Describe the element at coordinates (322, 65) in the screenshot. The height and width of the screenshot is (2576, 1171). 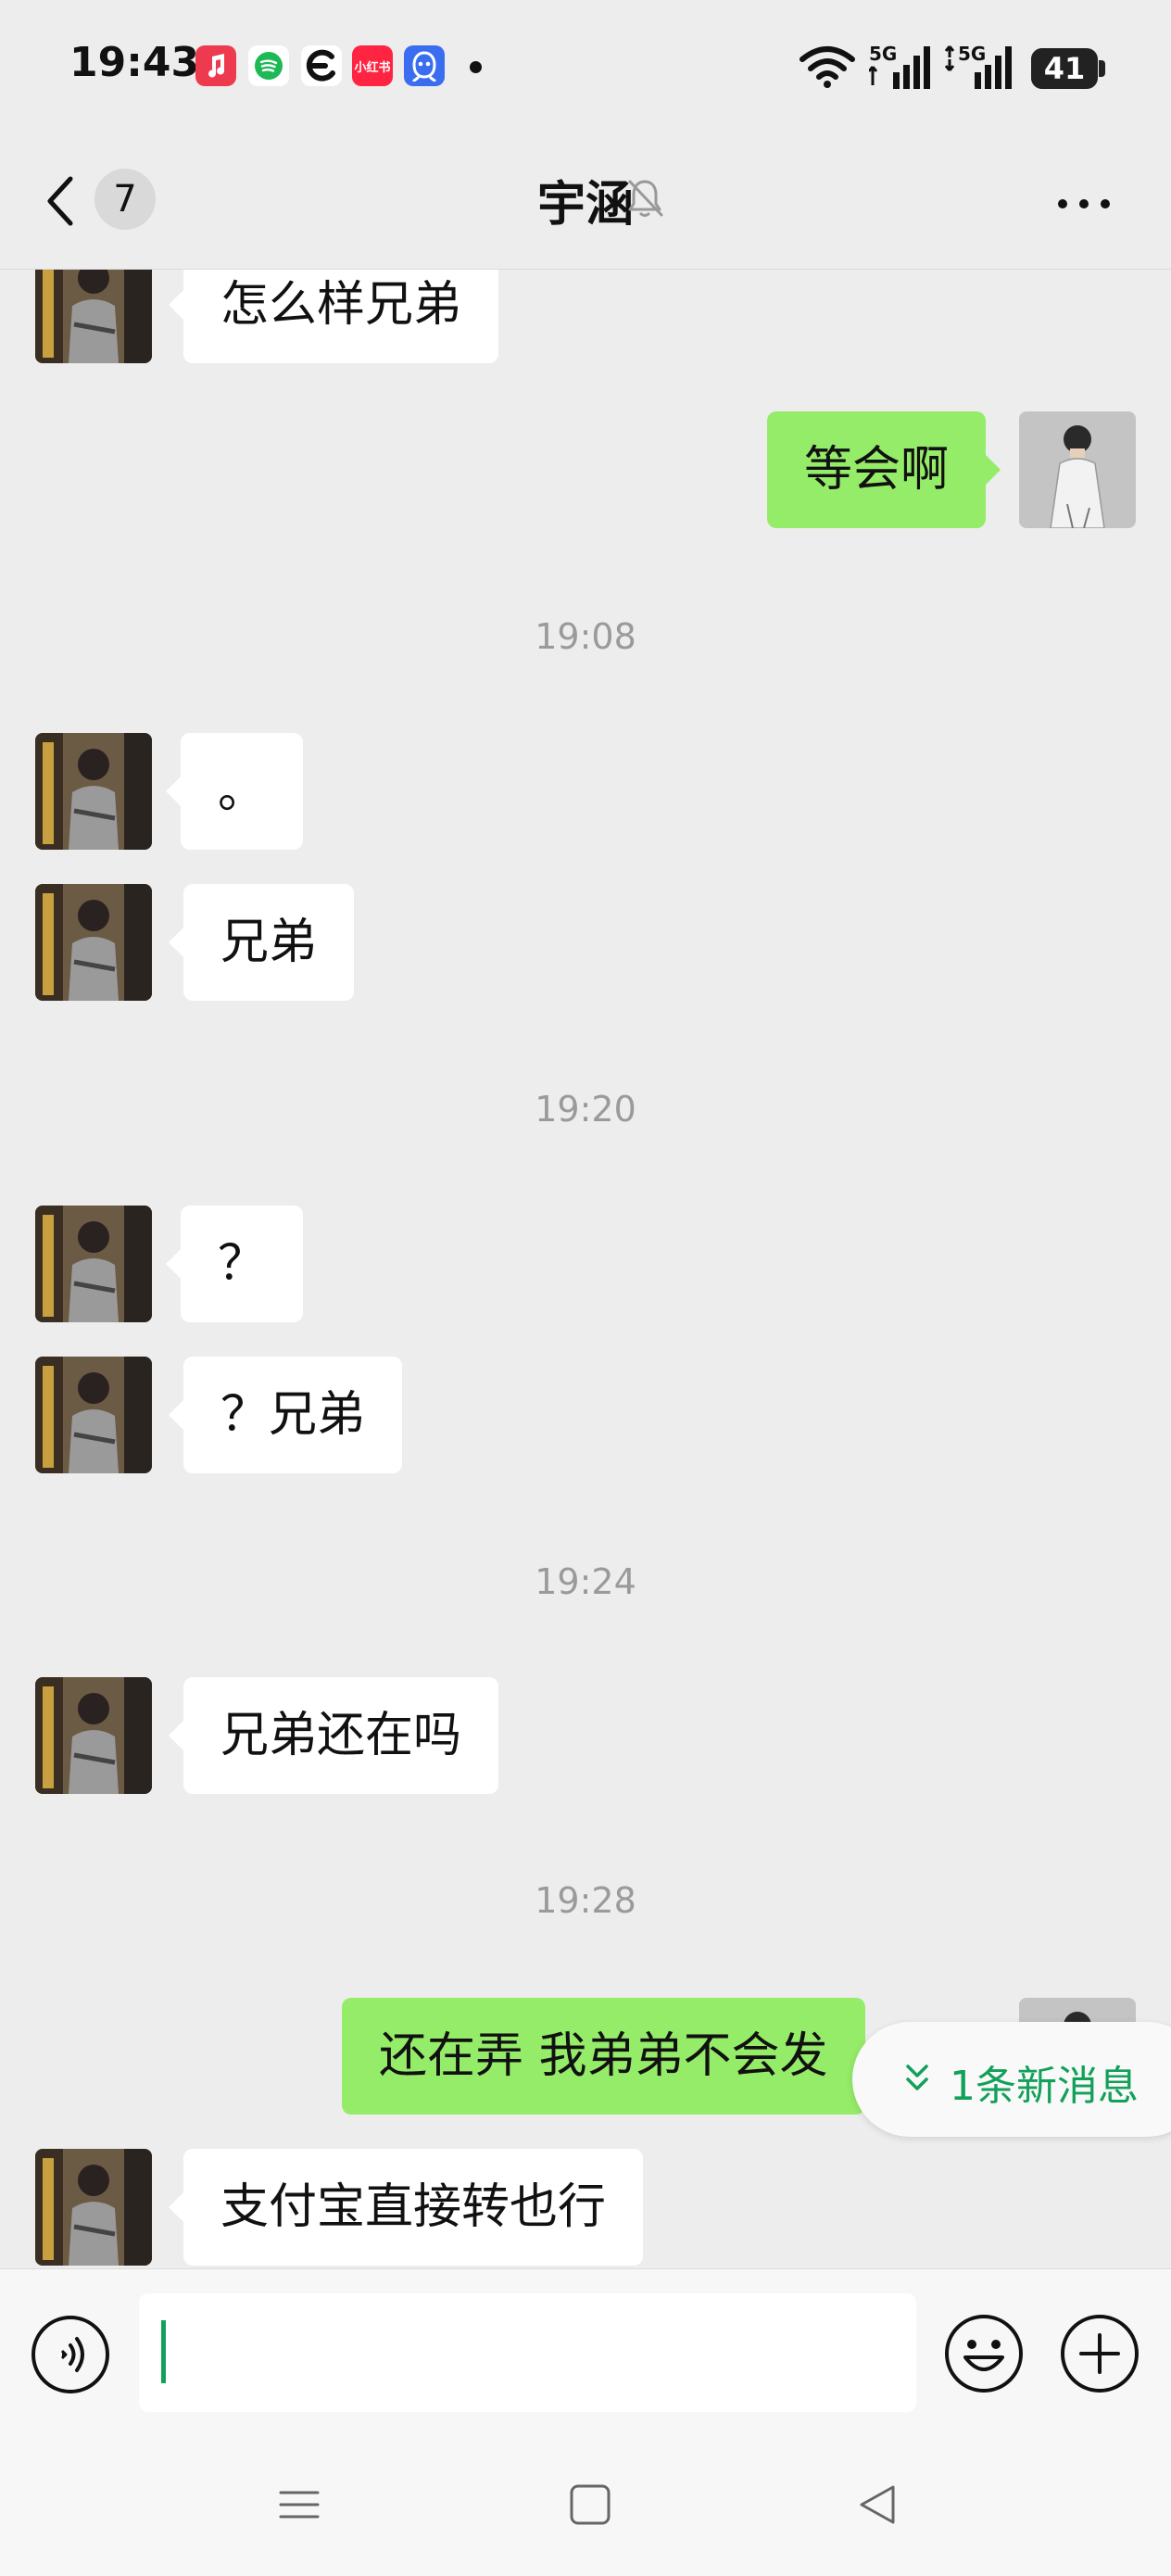
I see `browser-e-icon` at that location.